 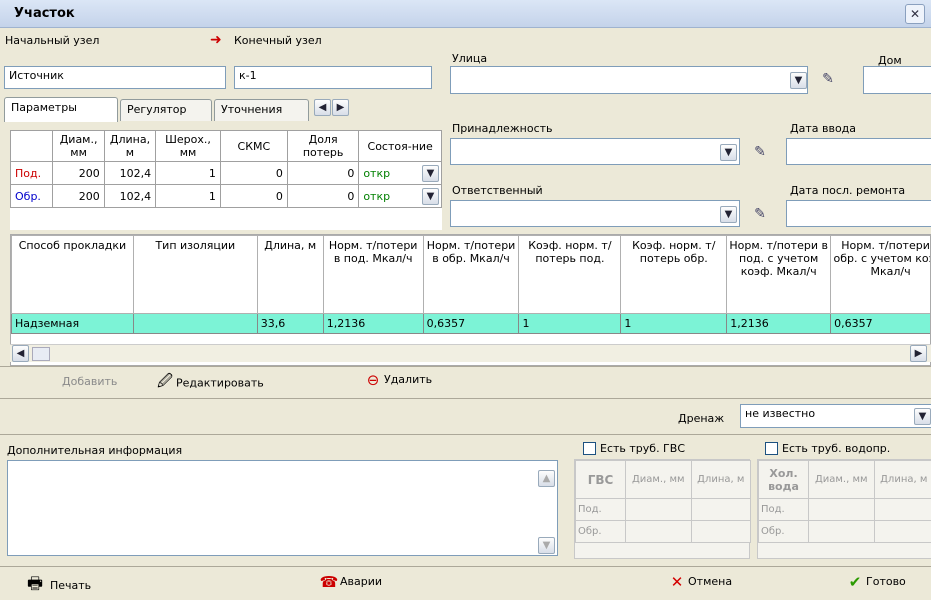 What do you see at coordinates (674, 275) in the screenshot?
I see `grid-header-coef-return: Коэф. норм. т/потерь обр.` at bounding box center [674, 275].